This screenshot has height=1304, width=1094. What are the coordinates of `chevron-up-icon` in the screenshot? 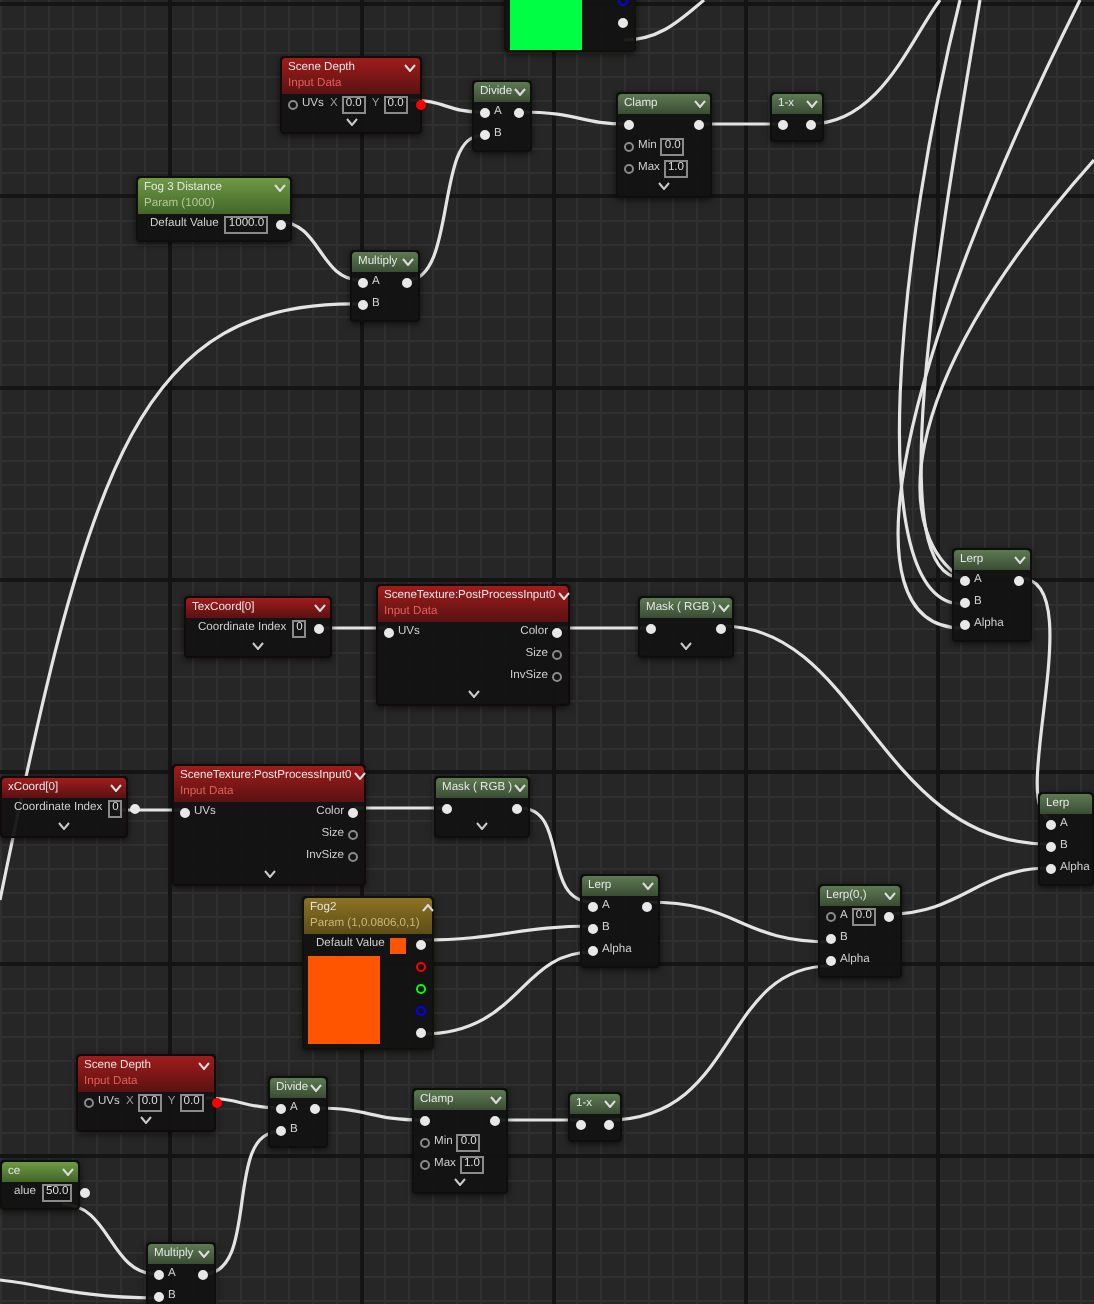 It's located at (427, 908).